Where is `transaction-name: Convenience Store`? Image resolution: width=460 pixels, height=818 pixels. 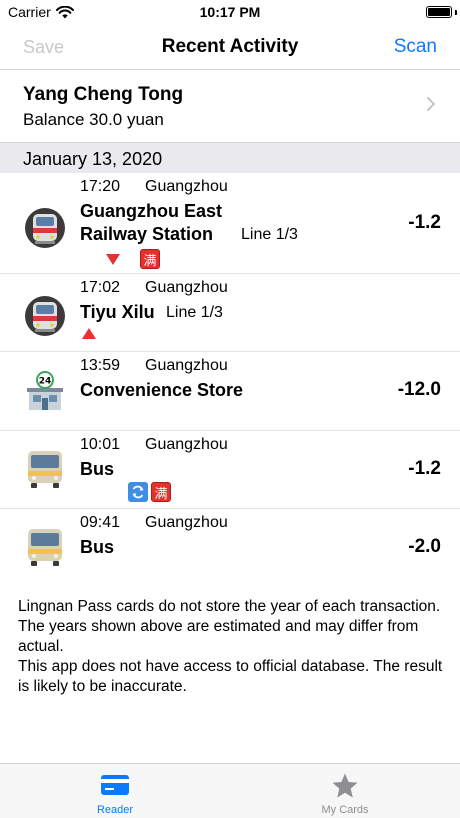 transaction-name: Convenience Store is located at coordinates (162, 390).